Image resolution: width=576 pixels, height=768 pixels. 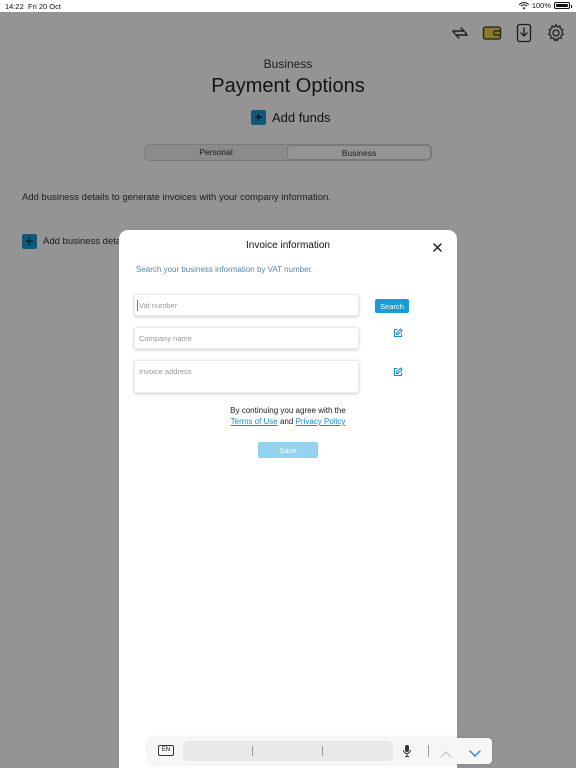 I want to click on battery-icon, so click(x=563, y=5).